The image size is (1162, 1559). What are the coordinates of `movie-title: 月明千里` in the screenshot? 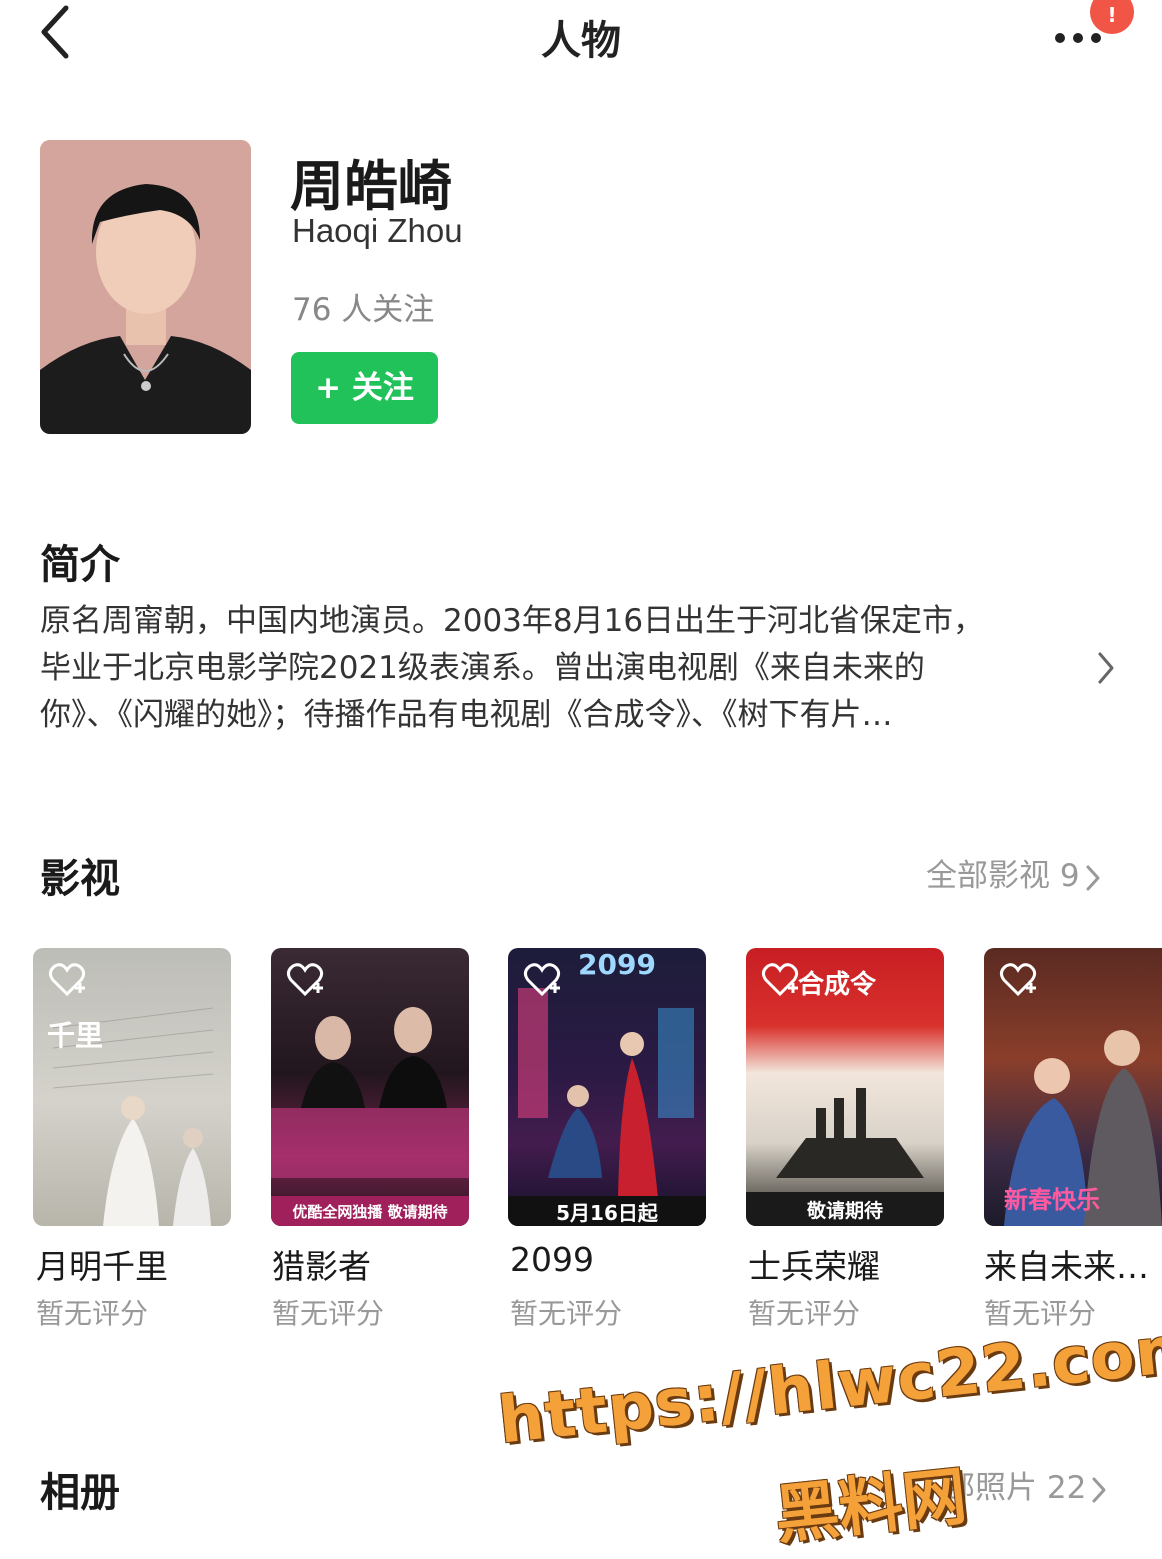 It's located at (102, 1264).